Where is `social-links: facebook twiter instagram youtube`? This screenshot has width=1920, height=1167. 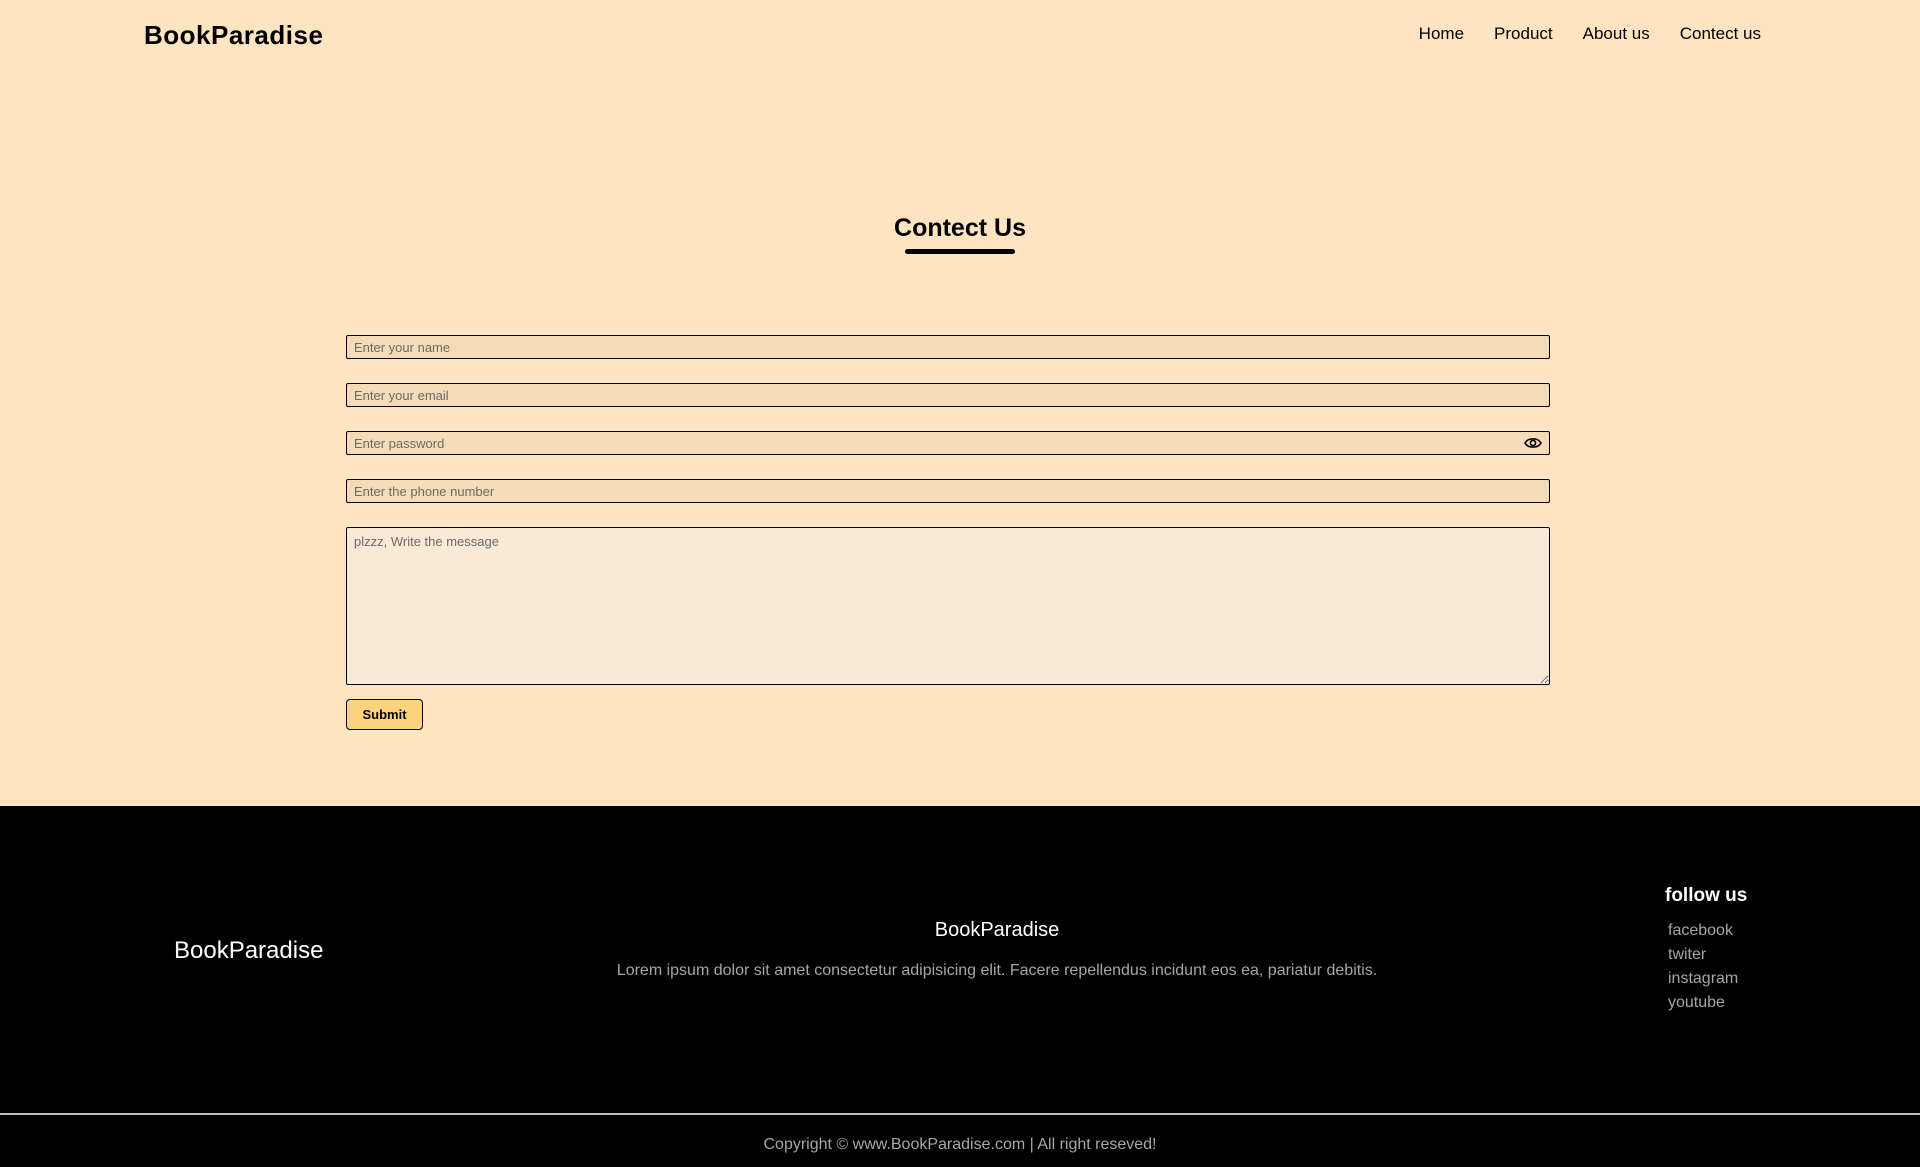
social-links: facebook twiter instagram youtube is located at coordinates (1703, 967).